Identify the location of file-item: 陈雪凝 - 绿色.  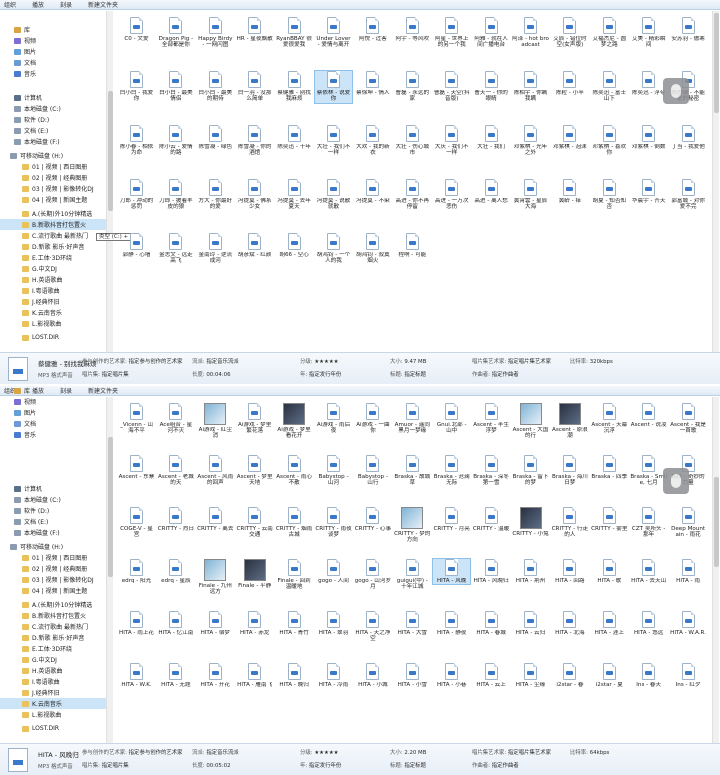
(215, 137).